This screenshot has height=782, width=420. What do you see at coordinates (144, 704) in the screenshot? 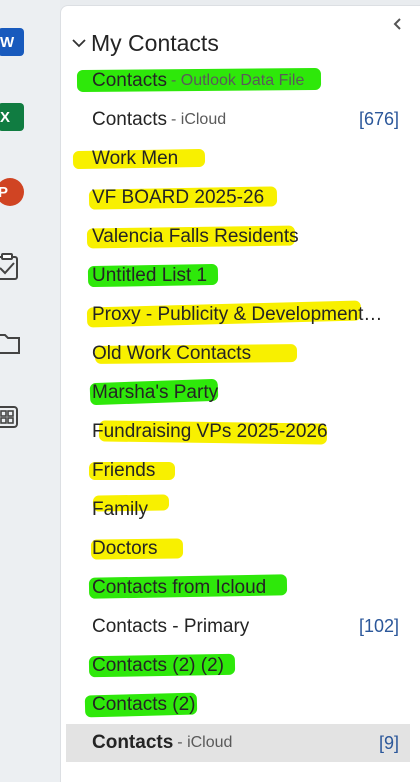
I see `folder-label: Contacts (2)` at bounding box center [144, 704].